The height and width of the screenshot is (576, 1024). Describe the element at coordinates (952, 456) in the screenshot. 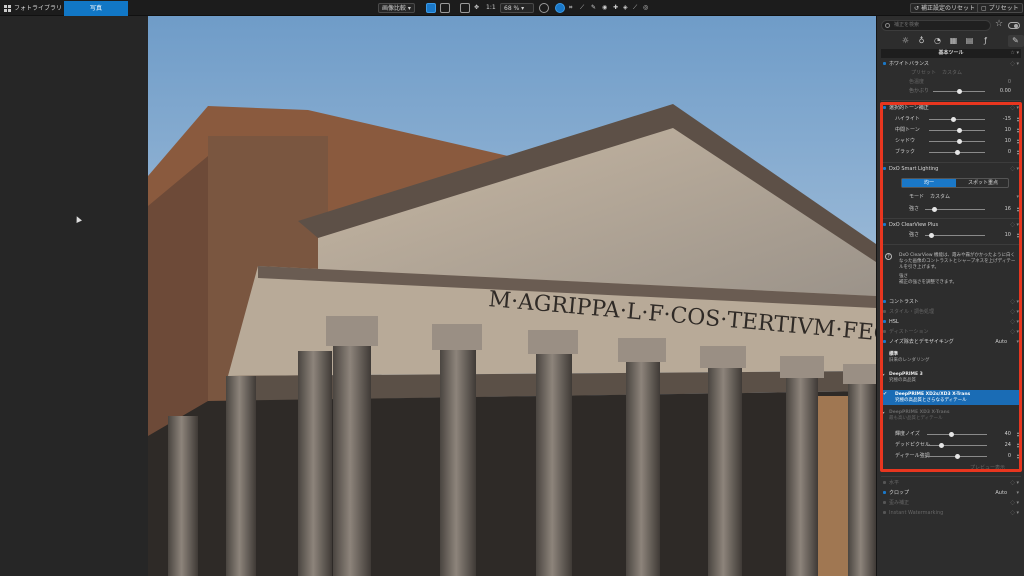

I see `noise-2-slider: ディテール強調 0 ▴ ▾` at that location.